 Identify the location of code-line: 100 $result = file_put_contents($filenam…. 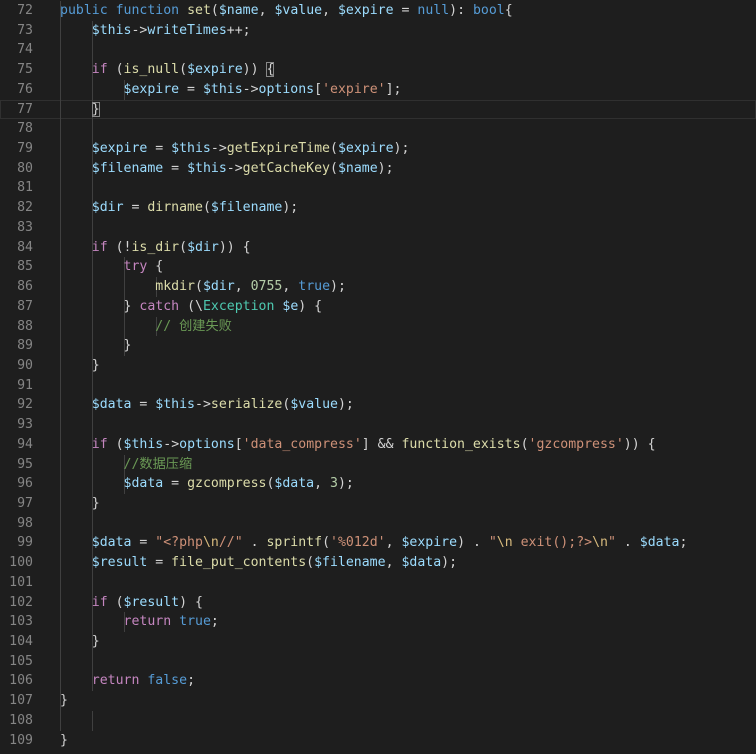
(378, 563).